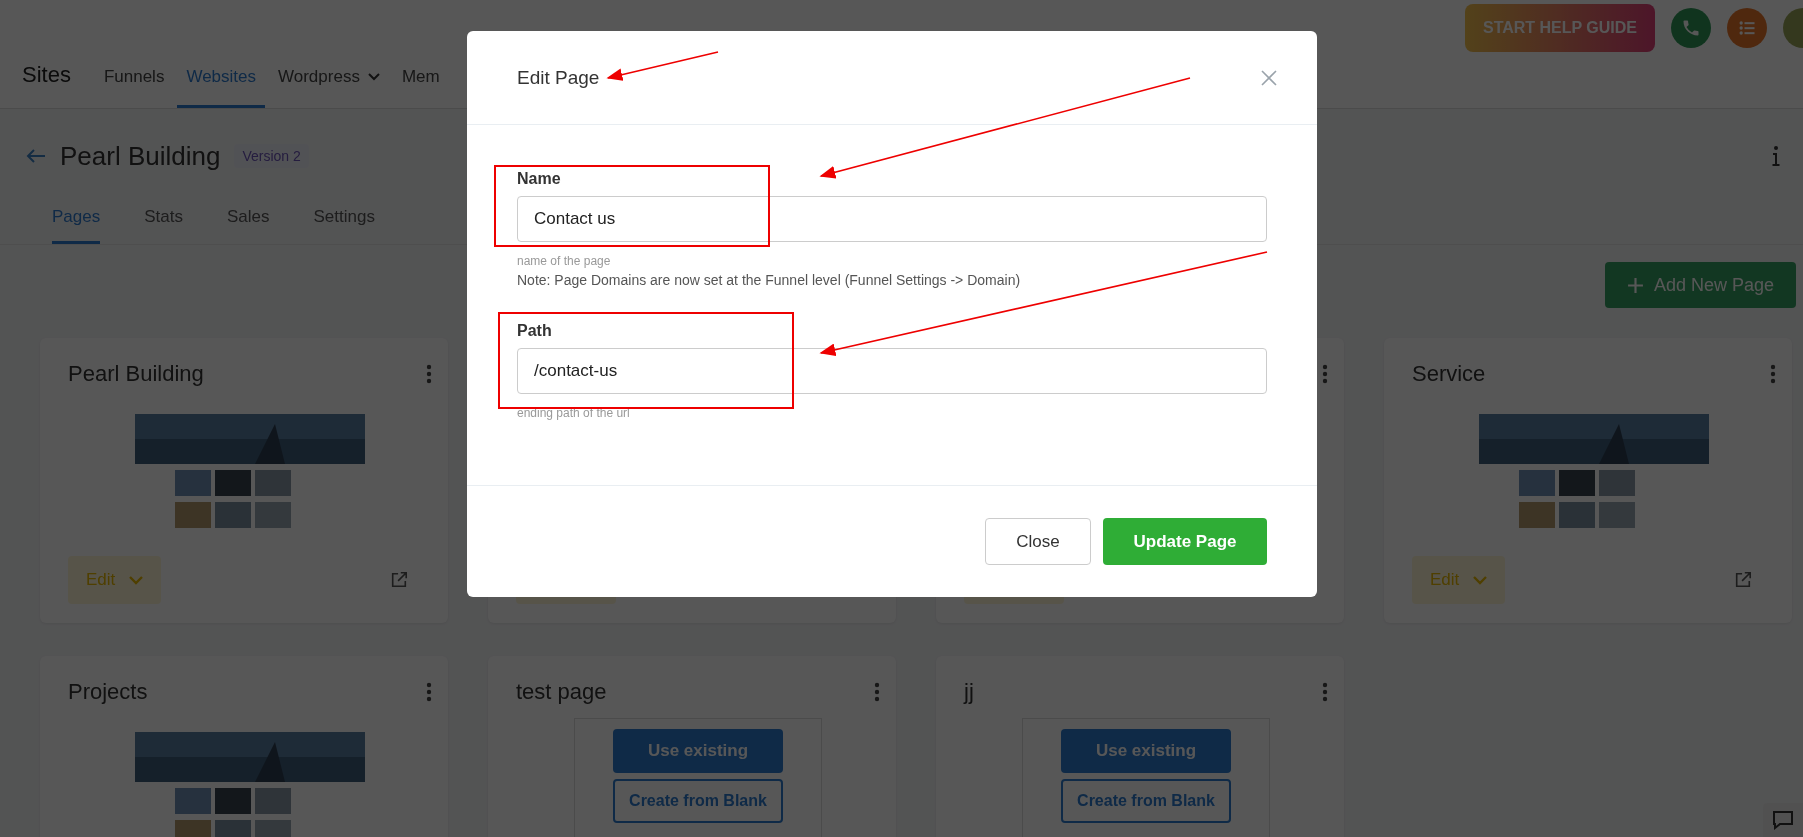 This screenshot has width=1803, height=837. Describe the element at coordinates (535, 331) in the screenshot. I see `field-label: Path` at that location.